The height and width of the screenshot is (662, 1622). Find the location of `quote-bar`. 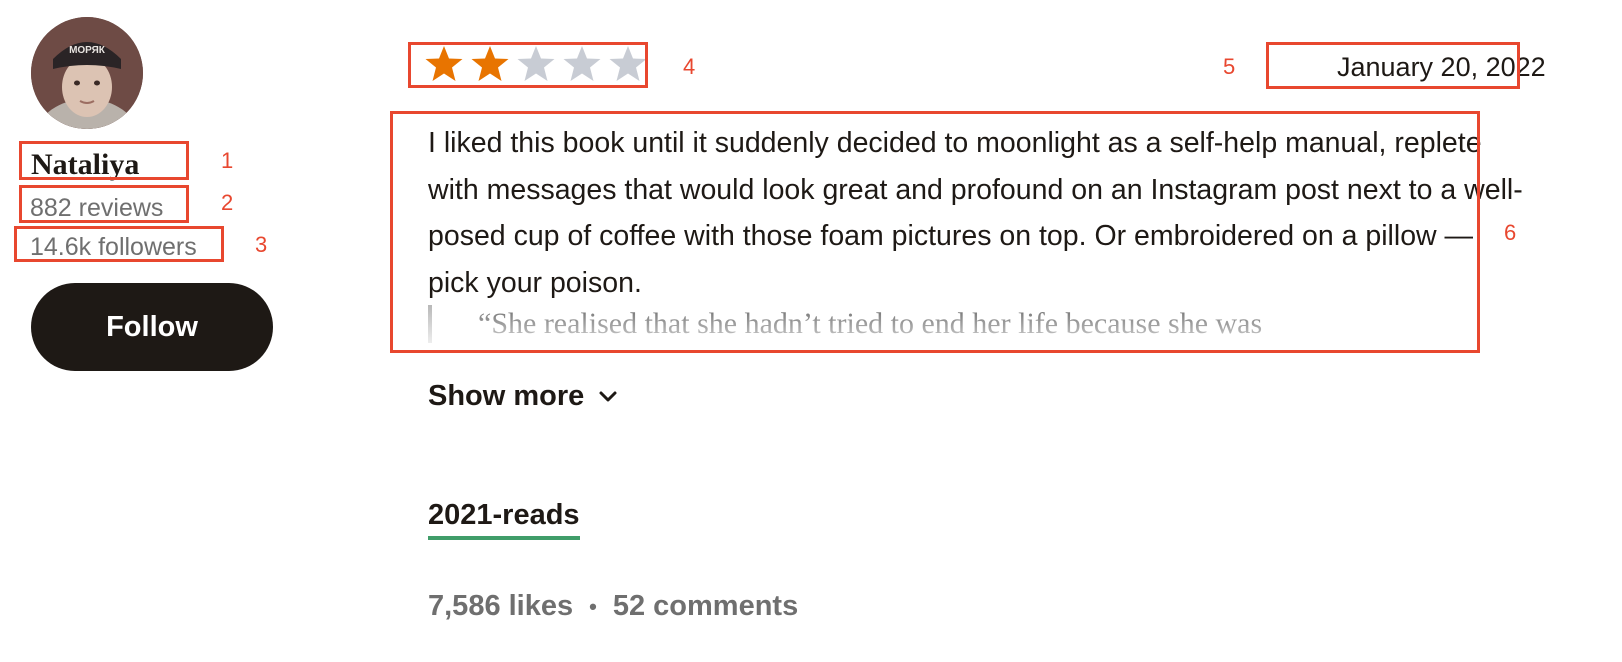

quote-bar is located at coordinates (430, 324).